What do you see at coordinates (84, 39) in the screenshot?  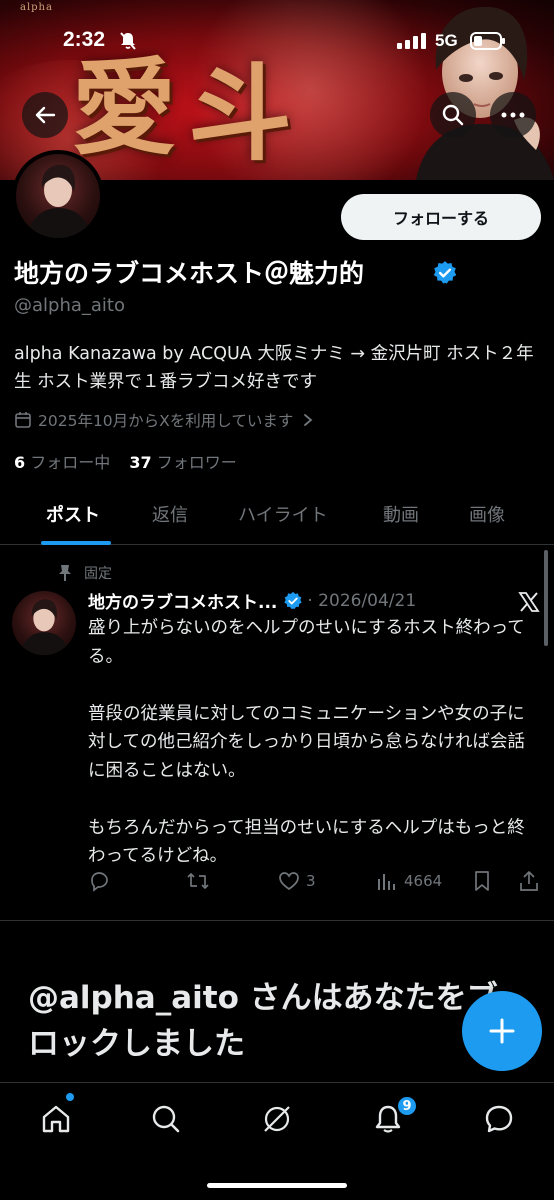 I see `status-time: 2:32` at bounding box center [84, 39].